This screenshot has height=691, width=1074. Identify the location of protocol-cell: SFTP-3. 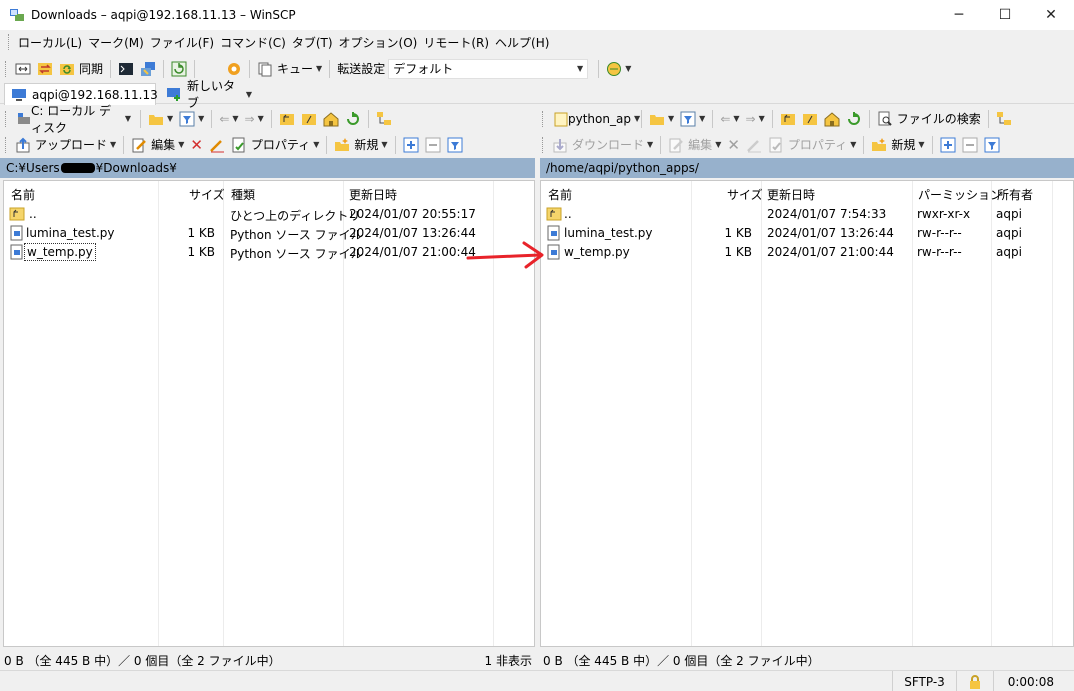
(924, 681).